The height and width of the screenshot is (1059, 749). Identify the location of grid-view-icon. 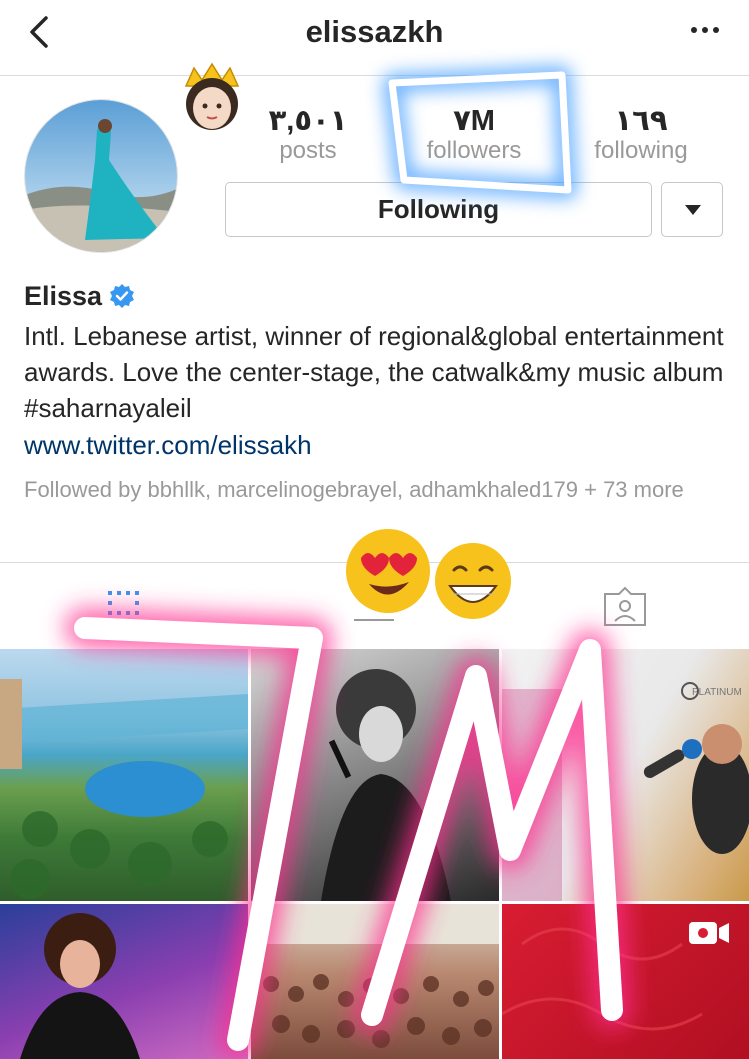
(125, 607).